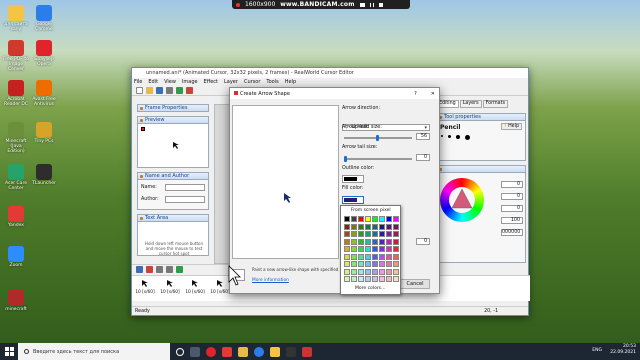 The height and width of the screenshot is (360, 640). Describe the element at coordinates (371, 4) in the screenshot. I see `pause-icon` at that location.